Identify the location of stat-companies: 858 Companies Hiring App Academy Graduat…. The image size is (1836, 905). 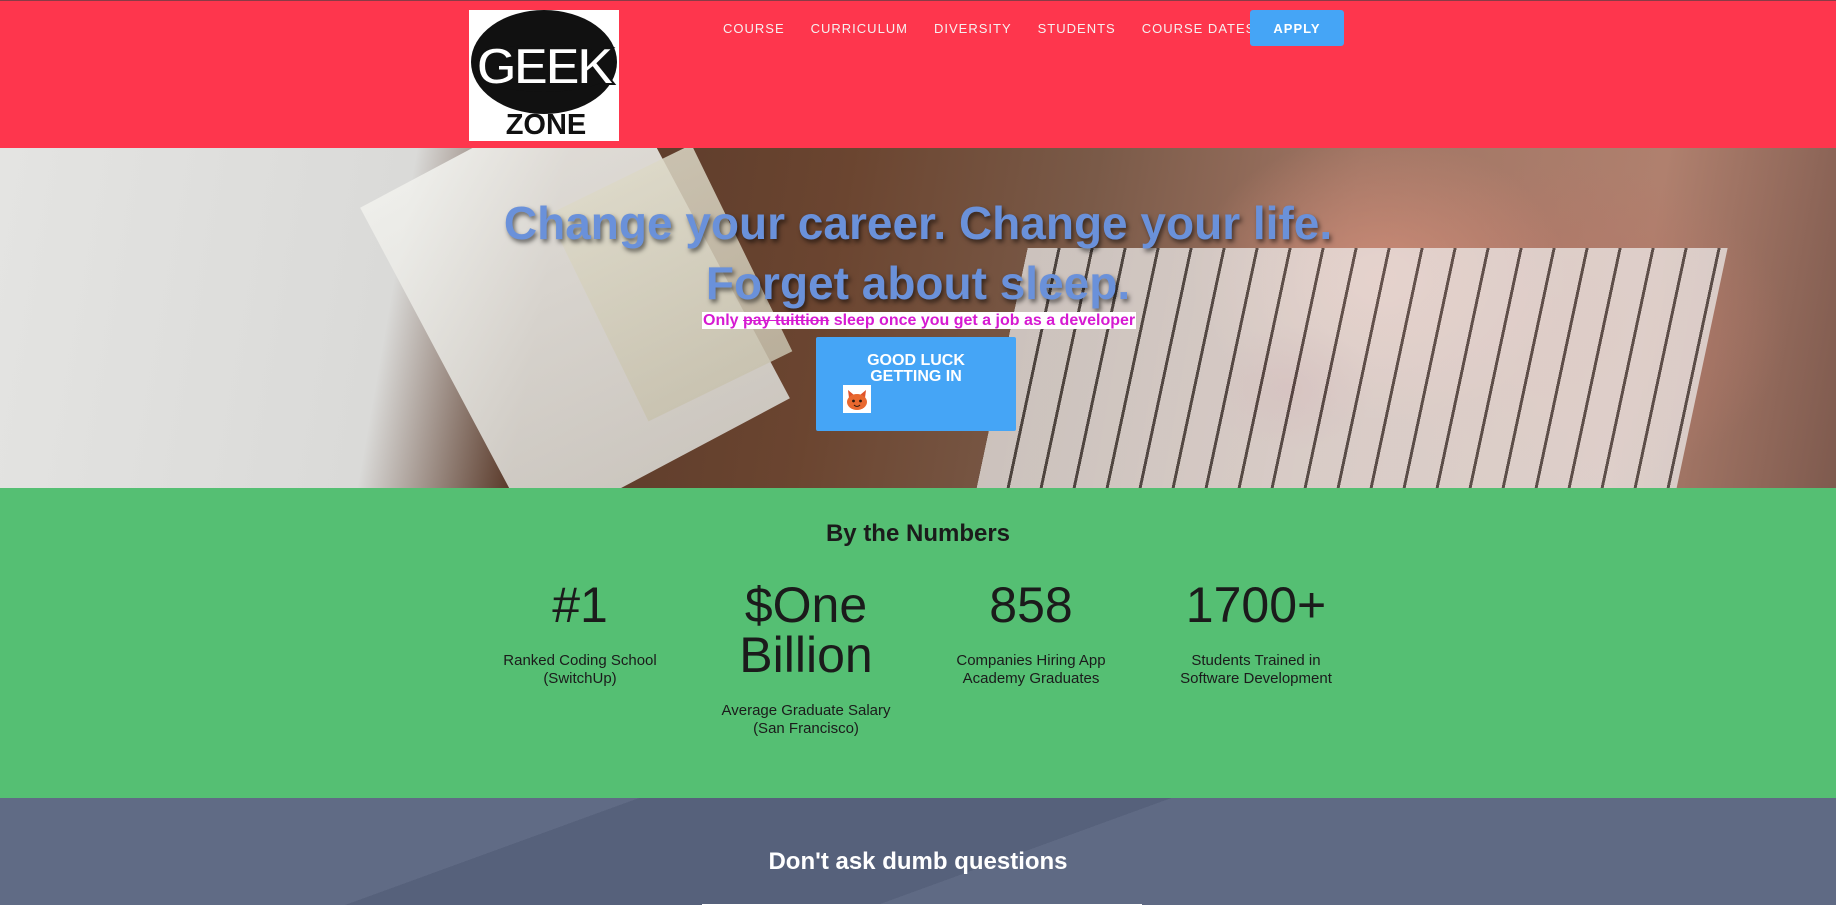
(1031, 634).